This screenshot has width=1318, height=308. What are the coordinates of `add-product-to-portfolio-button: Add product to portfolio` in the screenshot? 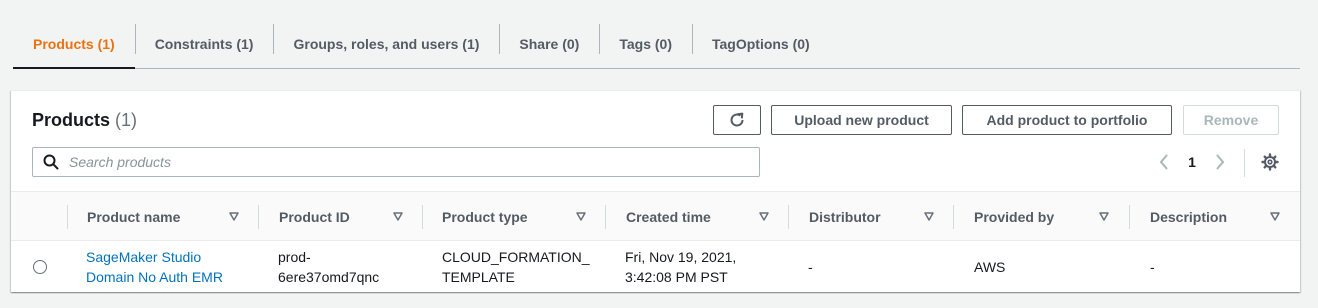 It's located at (1067, 120).